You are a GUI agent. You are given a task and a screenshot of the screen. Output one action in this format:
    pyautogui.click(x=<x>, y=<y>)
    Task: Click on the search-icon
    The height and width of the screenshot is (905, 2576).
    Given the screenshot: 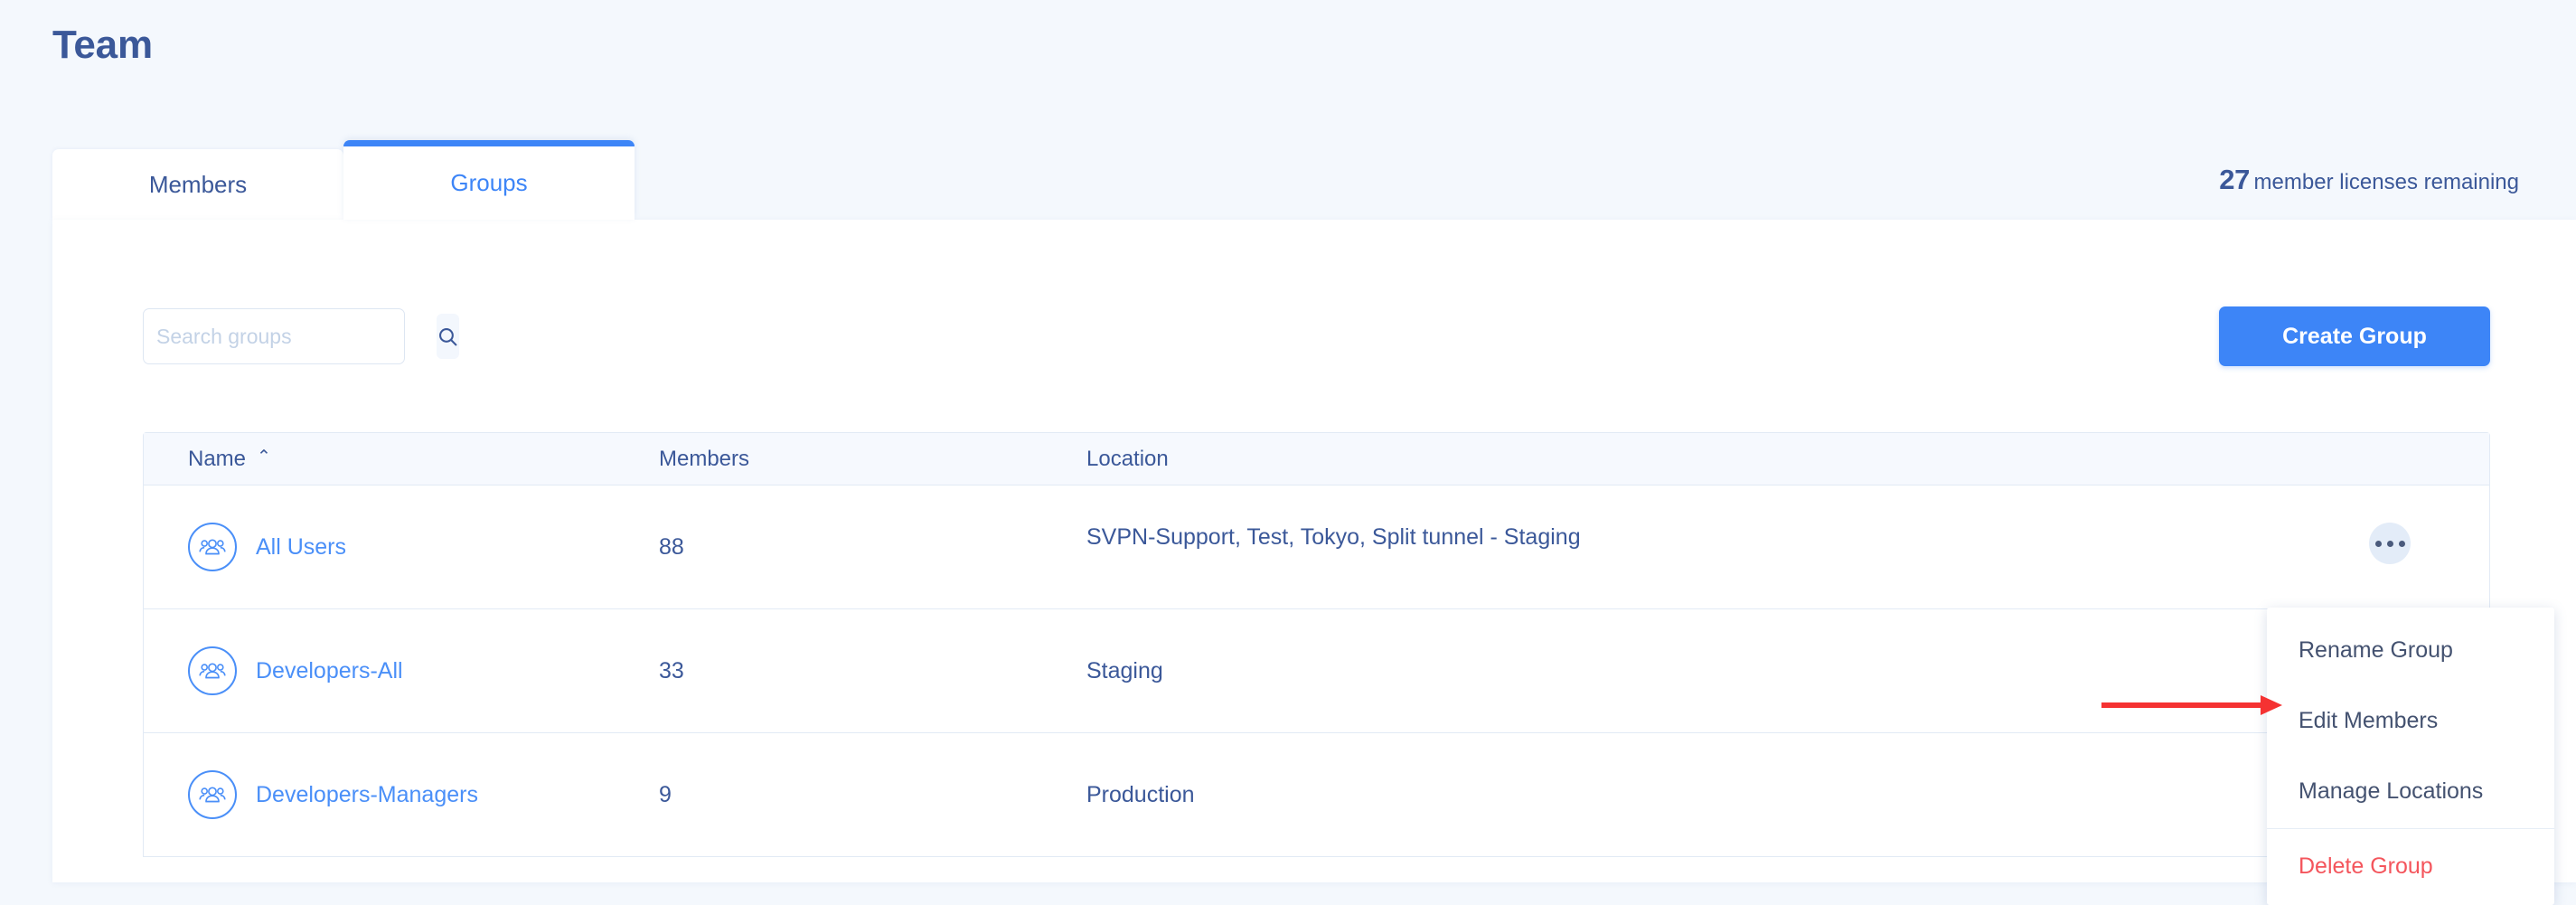 What is the action you would take?
    pyautogui.click(x=448, y=336)
    